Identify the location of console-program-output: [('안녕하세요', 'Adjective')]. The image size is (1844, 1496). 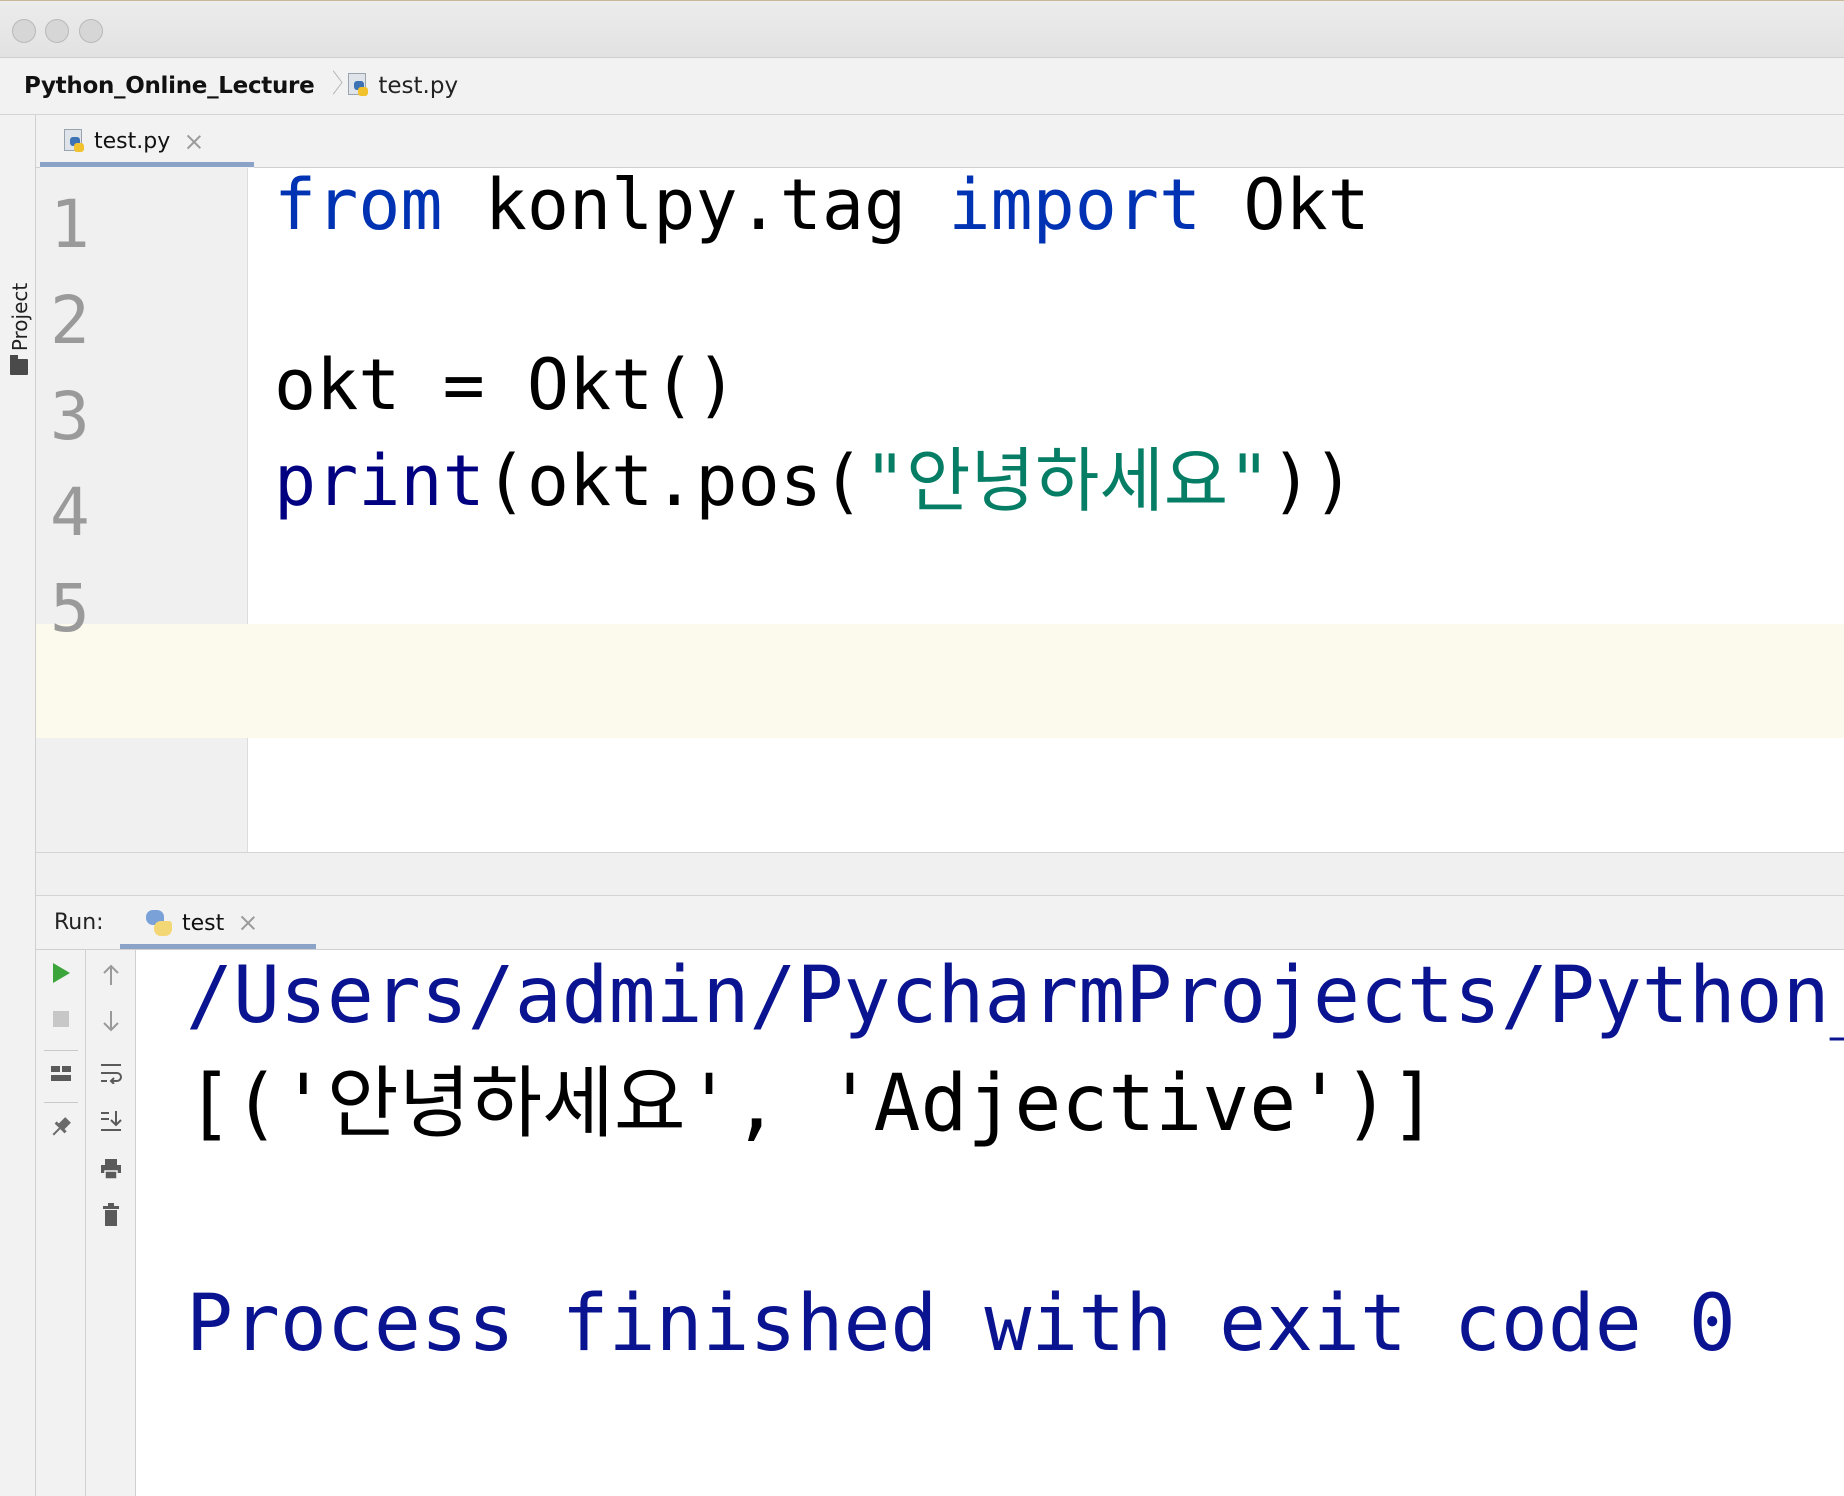
(812, 1104).